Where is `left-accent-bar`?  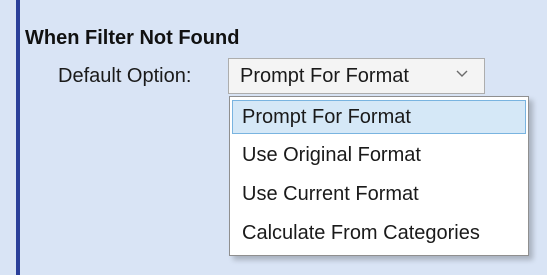 left-accent-bar is located at coordinates (18, 137).